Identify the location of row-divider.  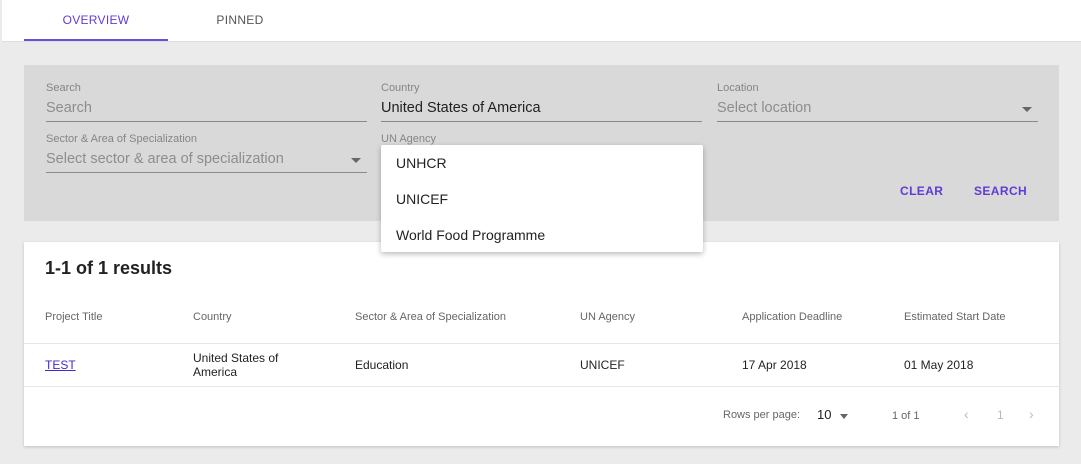
(541, 386).